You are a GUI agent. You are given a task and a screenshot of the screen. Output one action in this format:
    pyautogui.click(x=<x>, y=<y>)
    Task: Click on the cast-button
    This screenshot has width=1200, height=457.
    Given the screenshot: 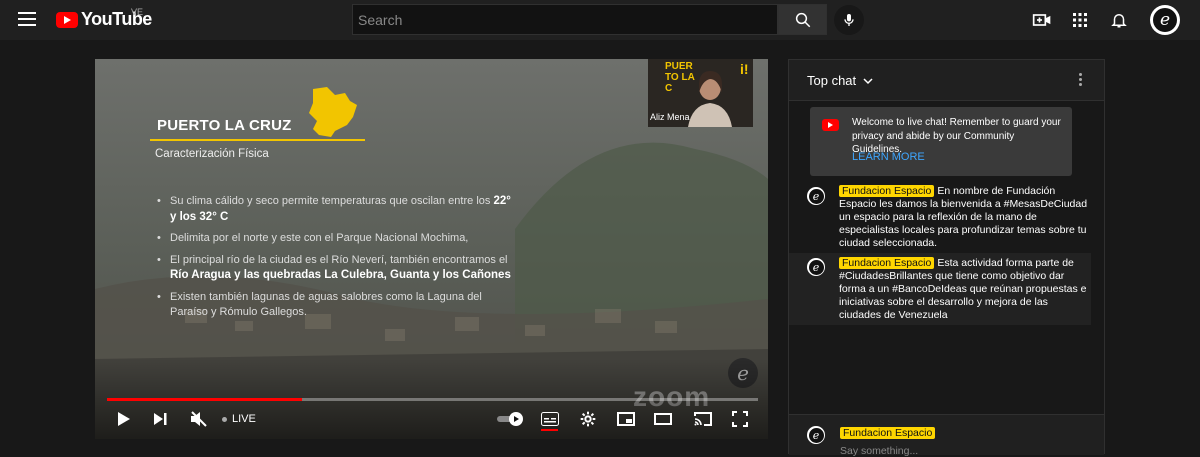 What is the action you would take?
    pyautogui.click(x=703, y=419)
    